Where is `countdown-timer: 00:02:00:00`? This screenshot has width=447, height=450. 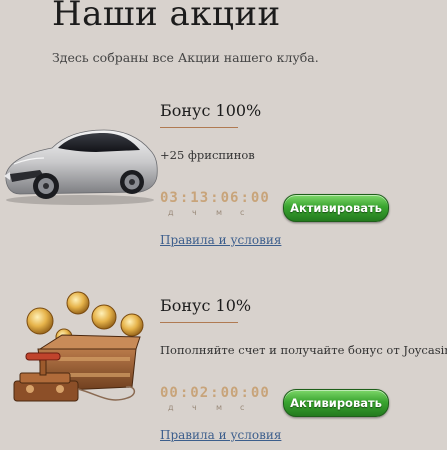
countdown-timer: 00:02:00:00 is located at coordinates (215, 393).